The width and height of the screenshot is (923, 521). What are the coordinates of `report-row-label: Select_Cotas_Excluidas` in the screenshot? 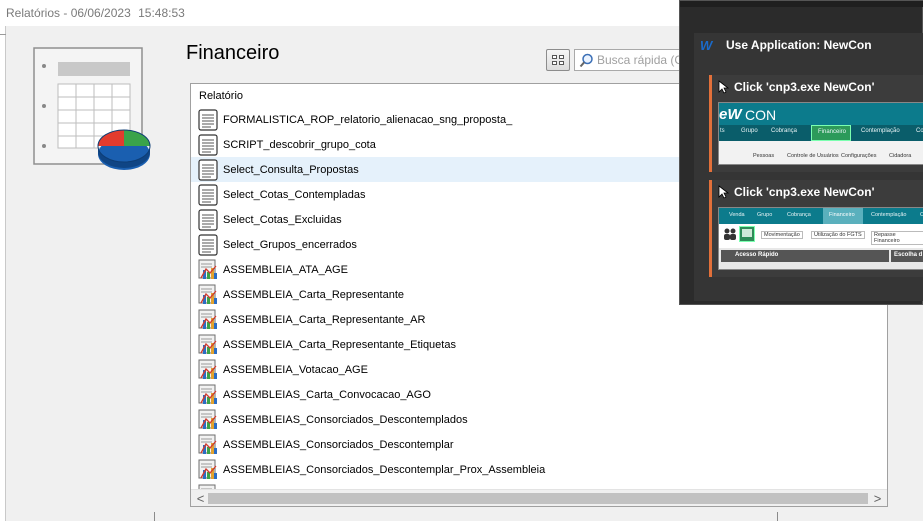 It's located at (282, 219).